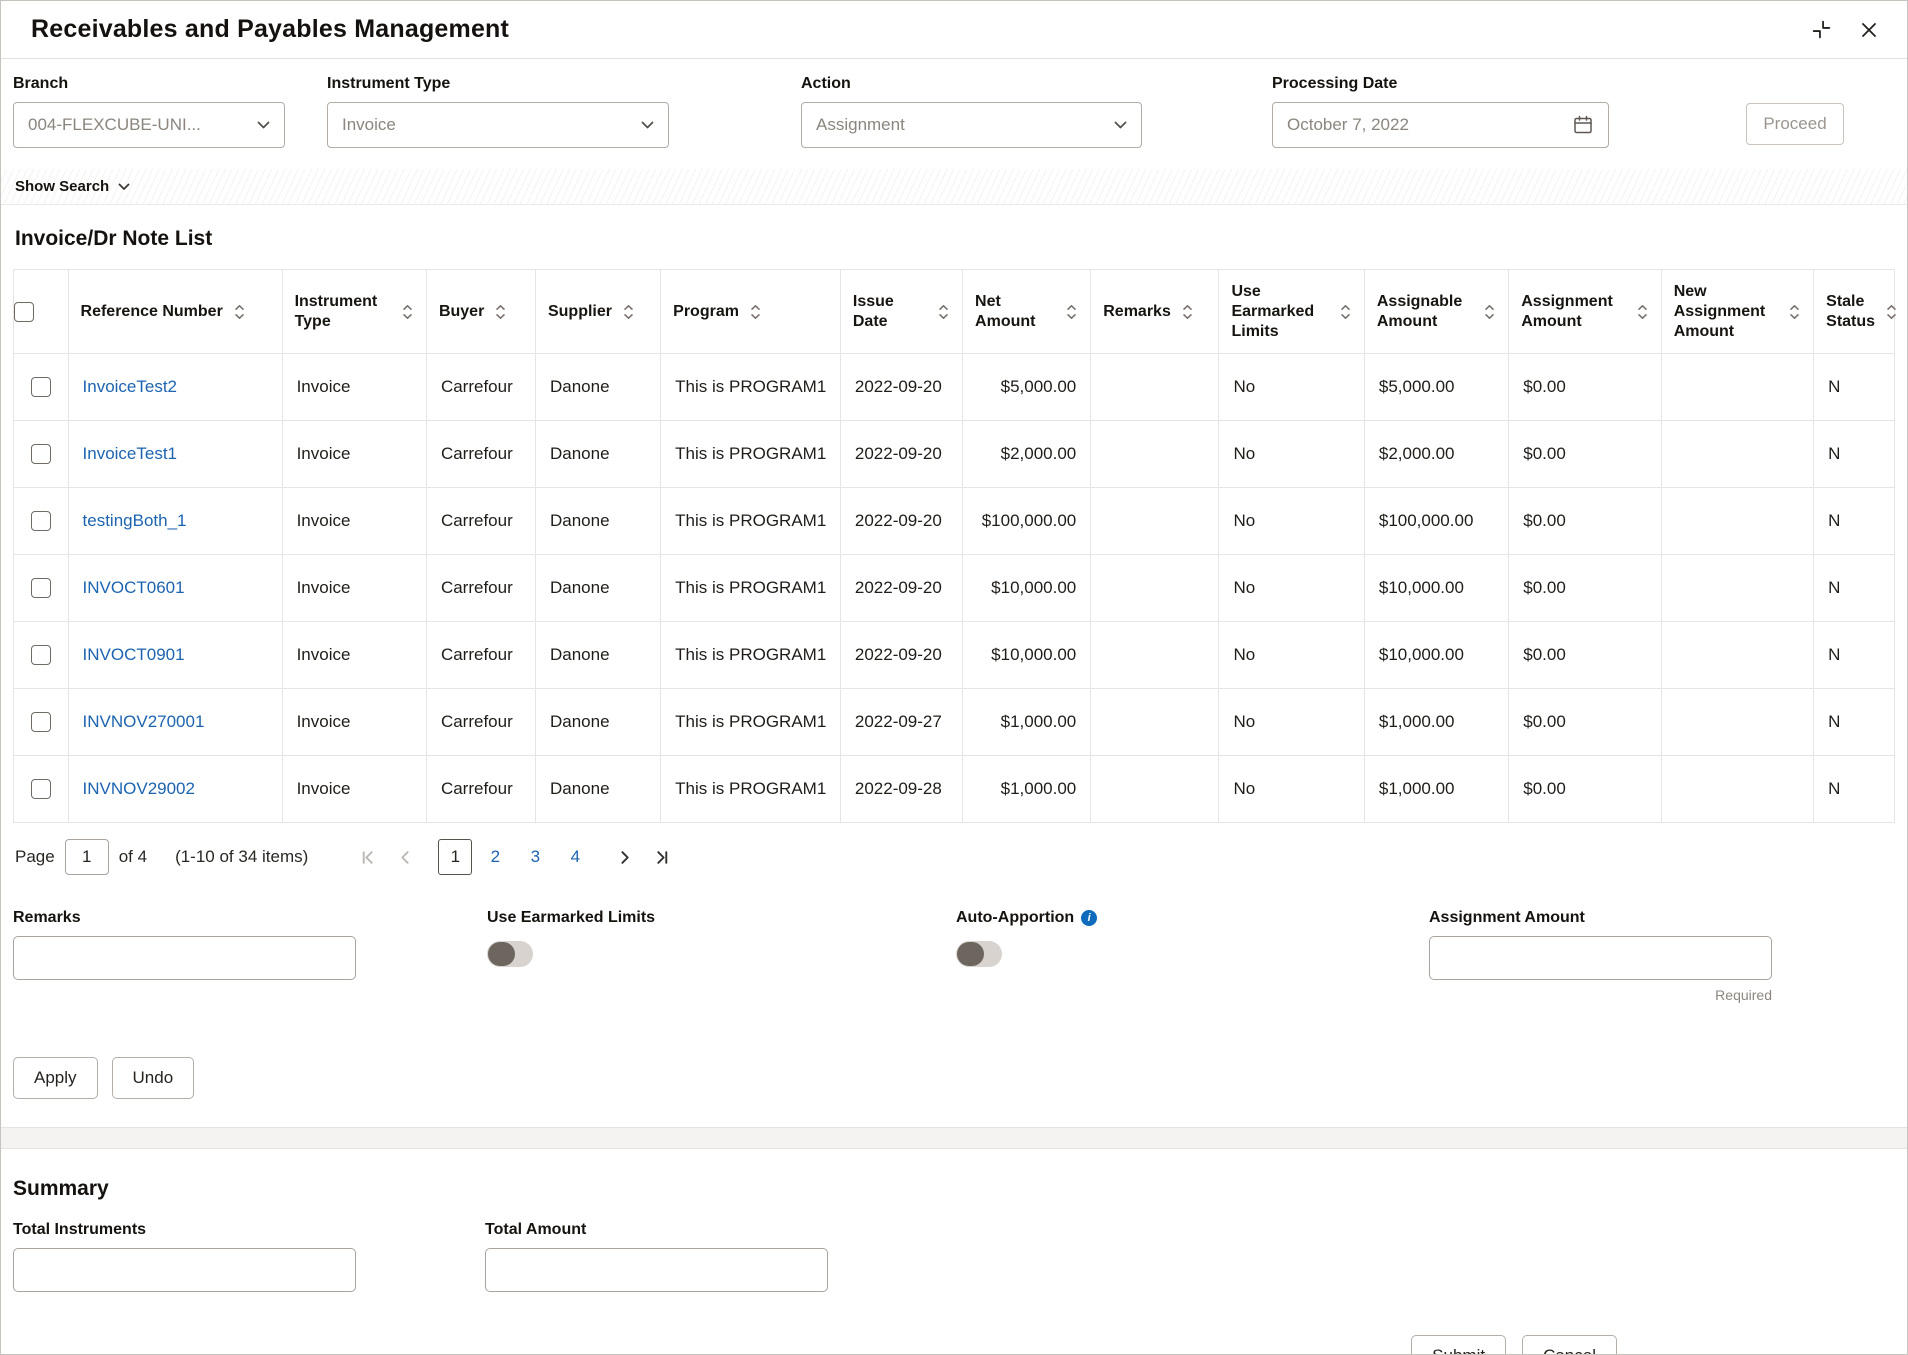  I want to click on cell-reference: INVOCT0901, so click(175, 655).